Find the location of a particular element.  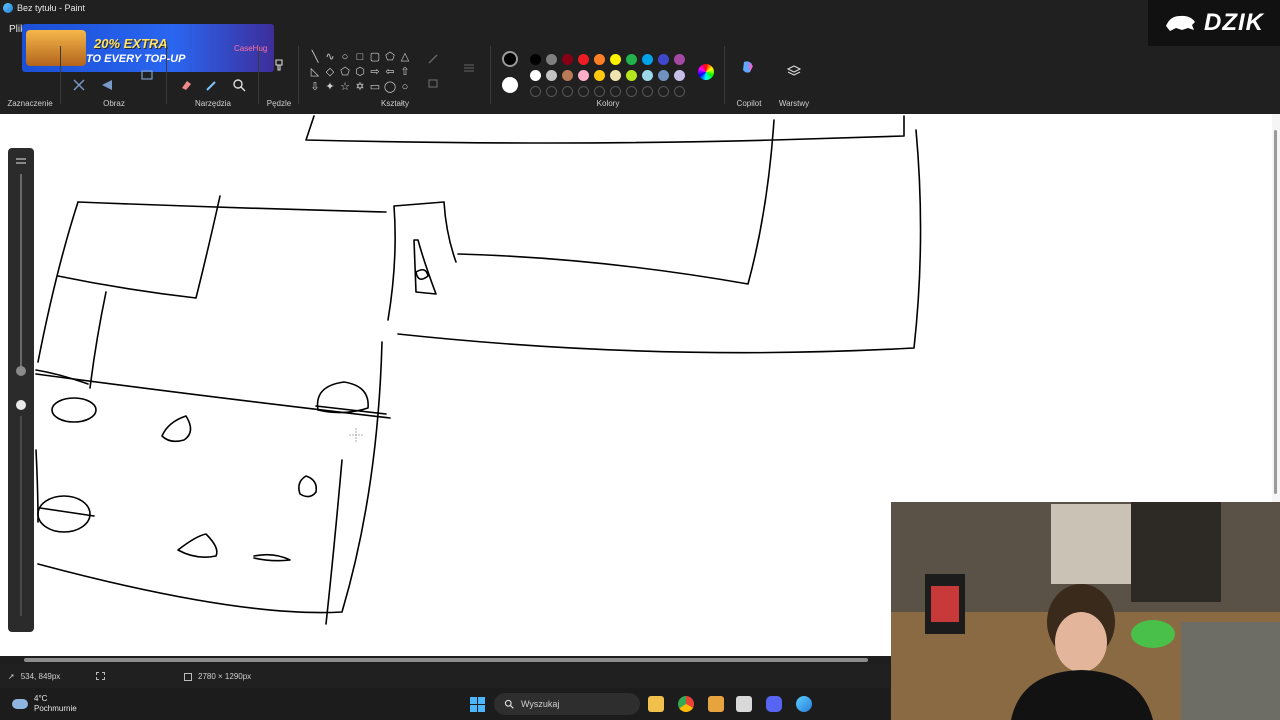

outline-icon is located at coordinates (433, 59).